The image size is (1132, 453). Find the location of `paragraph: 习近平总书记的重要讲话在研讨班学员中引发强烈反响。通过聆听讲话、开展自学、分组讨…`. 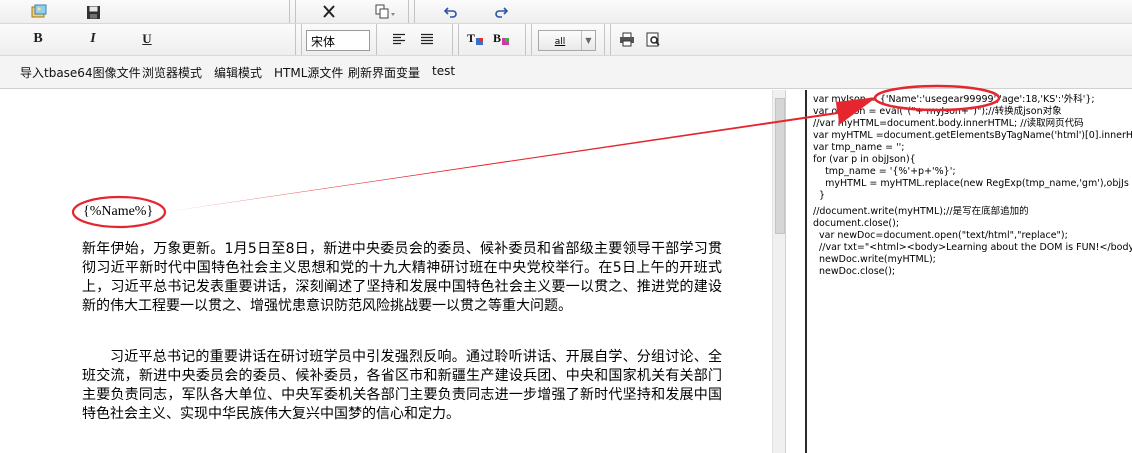

paragraph: 习近平总书记的重要讲话在研讨班学员中引发强烈反响。通过聆听讲话、开展自学、分组讨… is located at coordinates (402, 385).